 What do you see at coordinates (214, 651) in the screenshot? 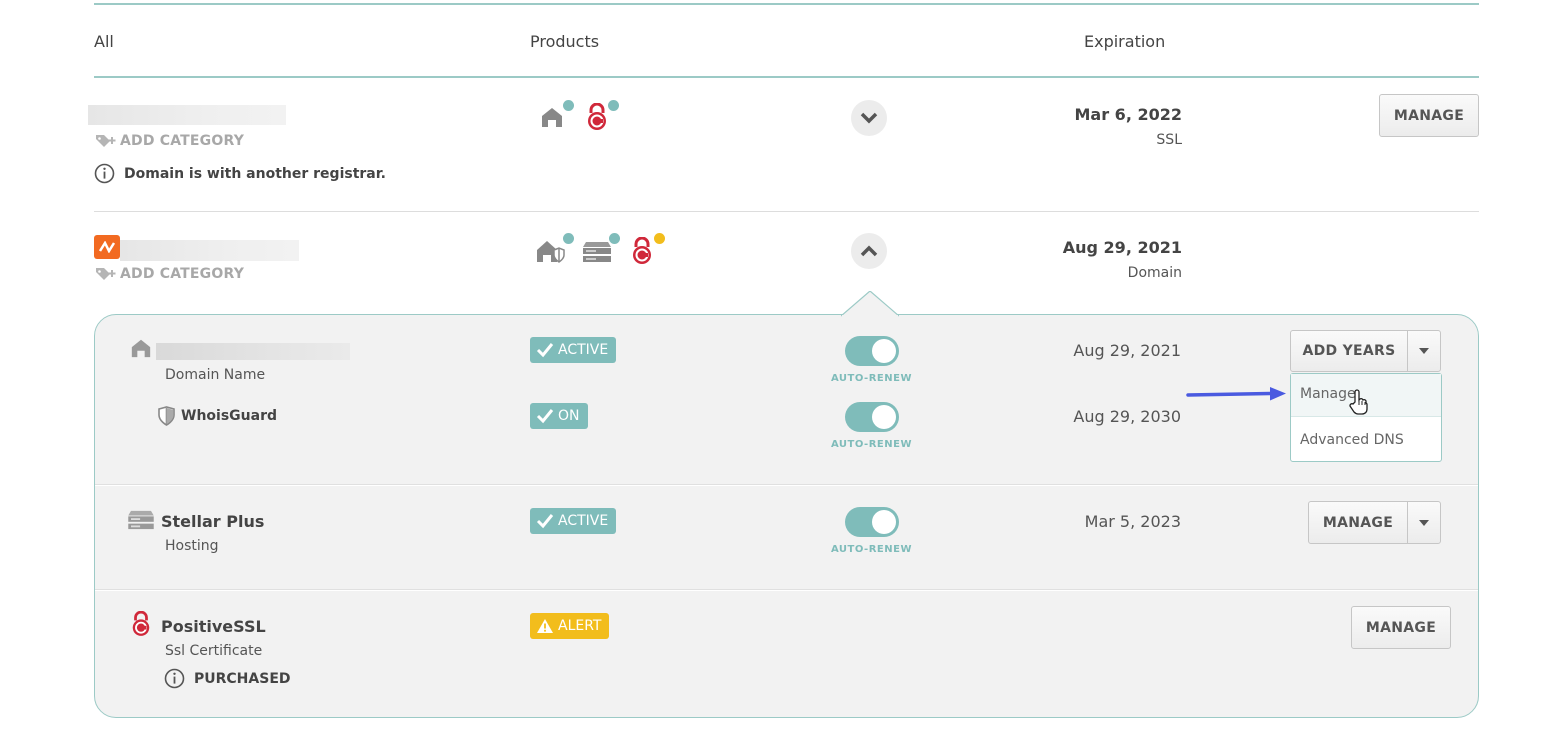
I see `product-type-label: Ssl Certificate` at bounding box center [214, 651].